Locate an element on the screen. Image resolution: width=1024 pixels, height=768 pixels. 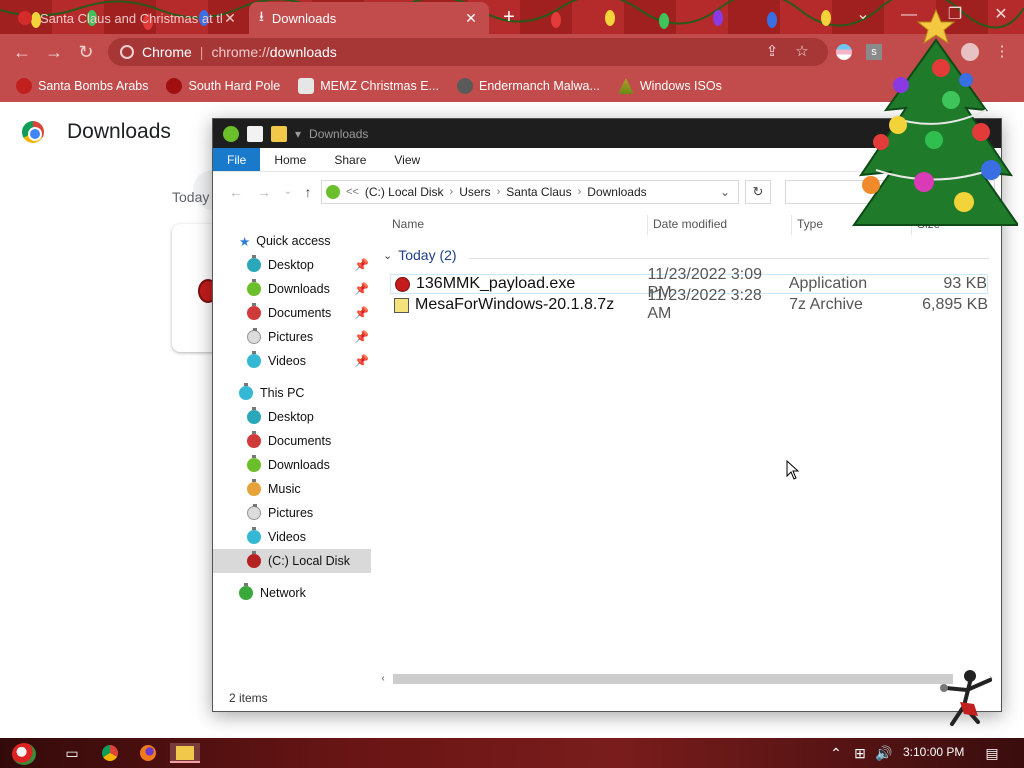
qat-dropdown-icon: ▾ is located at coordinates (298, 134).